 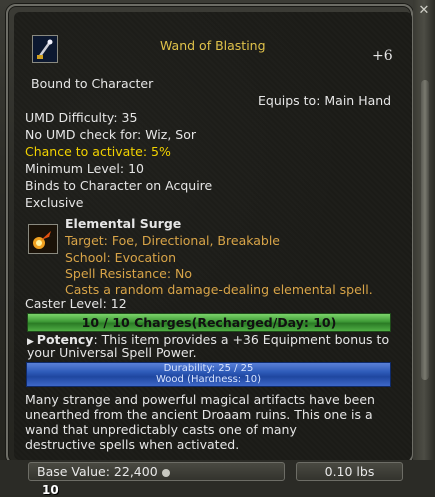 What do you see at coordinates (98, 151) in the screenshot?
I see `chance-to-activate: Chance to activate: 5%` at bounding box center [98, 151].